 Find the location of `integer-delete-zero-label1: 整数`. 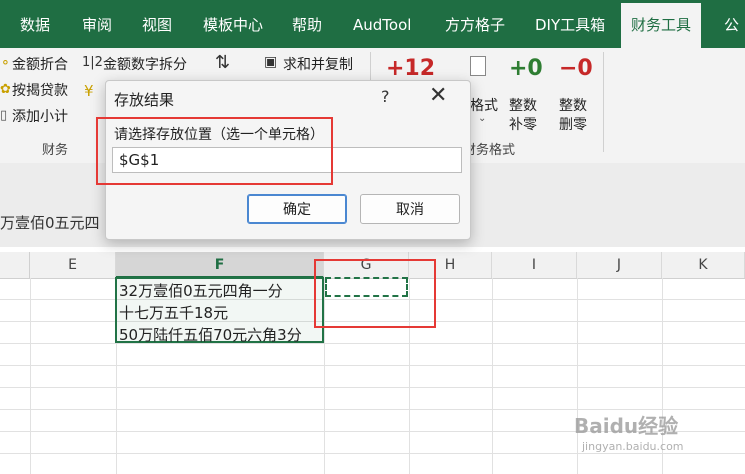

integer-delete-zero-label1: 整数 is located at coordinates (573, 105).